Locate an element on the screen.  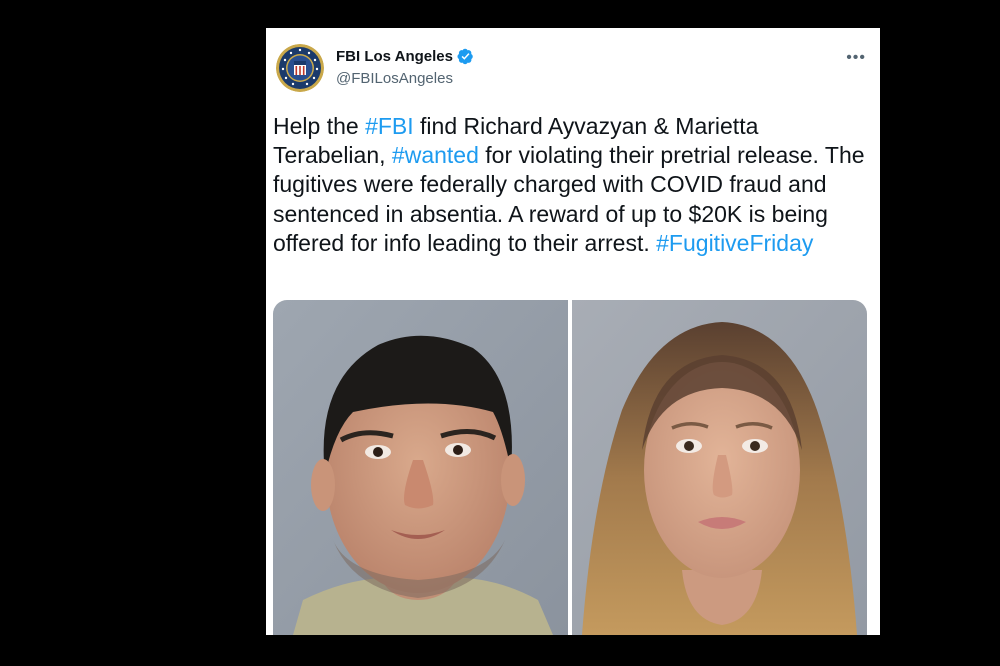
hashtag-fugitive-friday: #FugitiveFriday is located at coordinates (734, 243).